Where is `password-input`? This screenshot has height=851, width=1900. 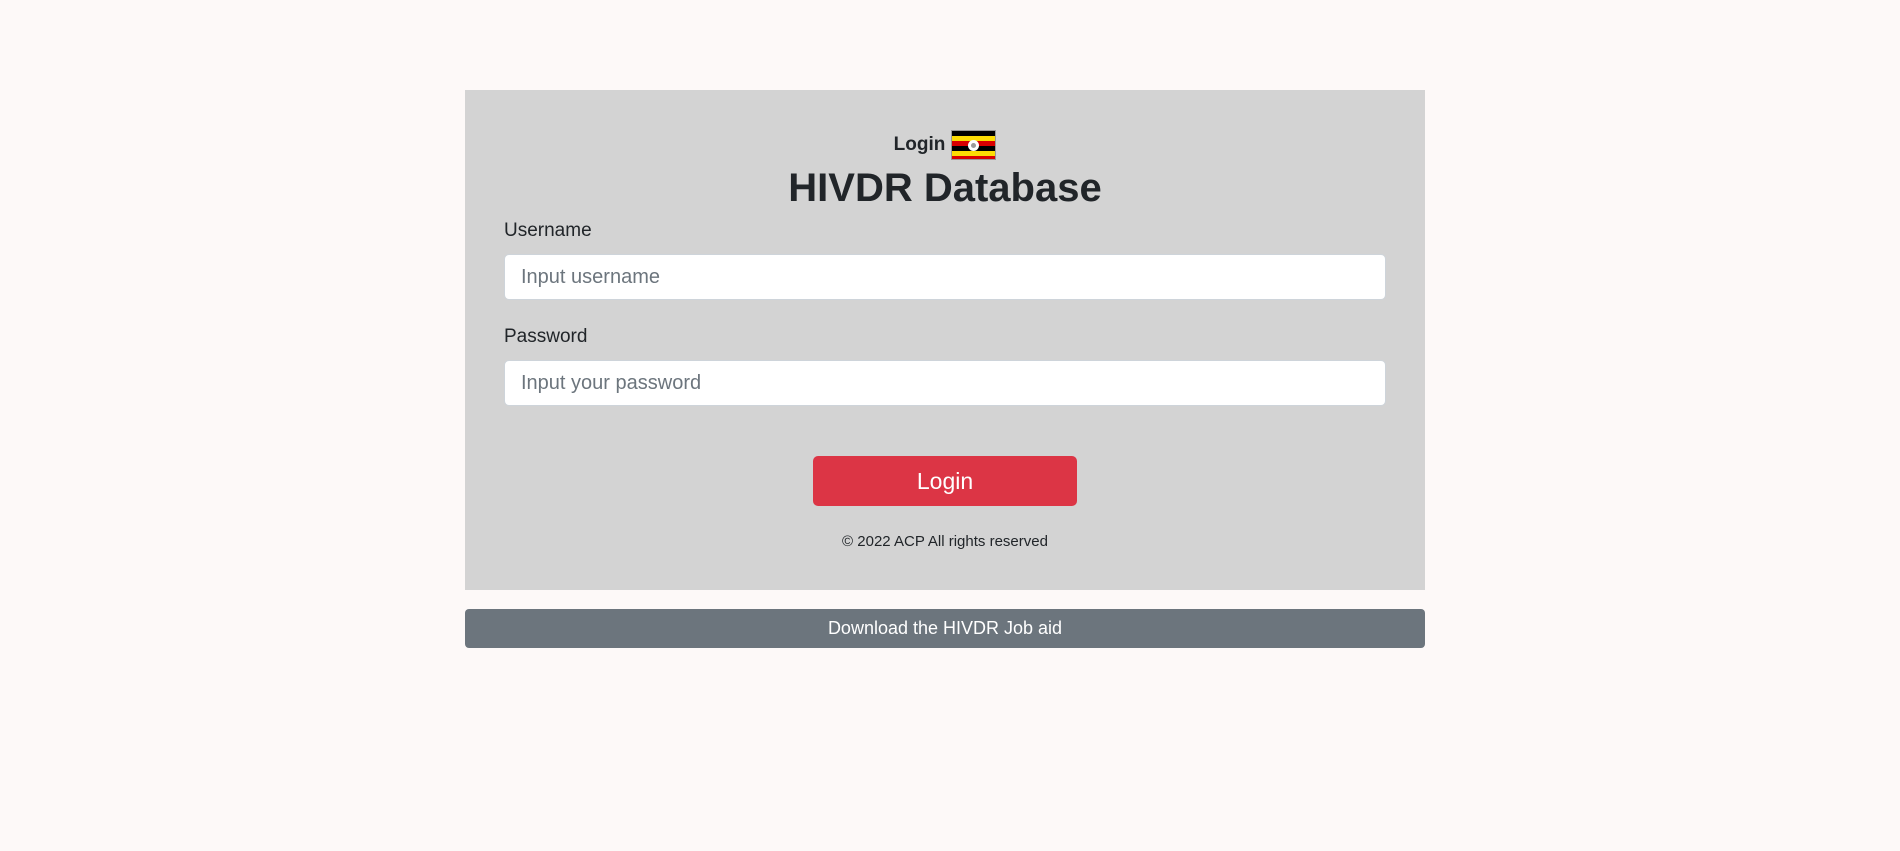
password-input is located at coordinates (945, 383).